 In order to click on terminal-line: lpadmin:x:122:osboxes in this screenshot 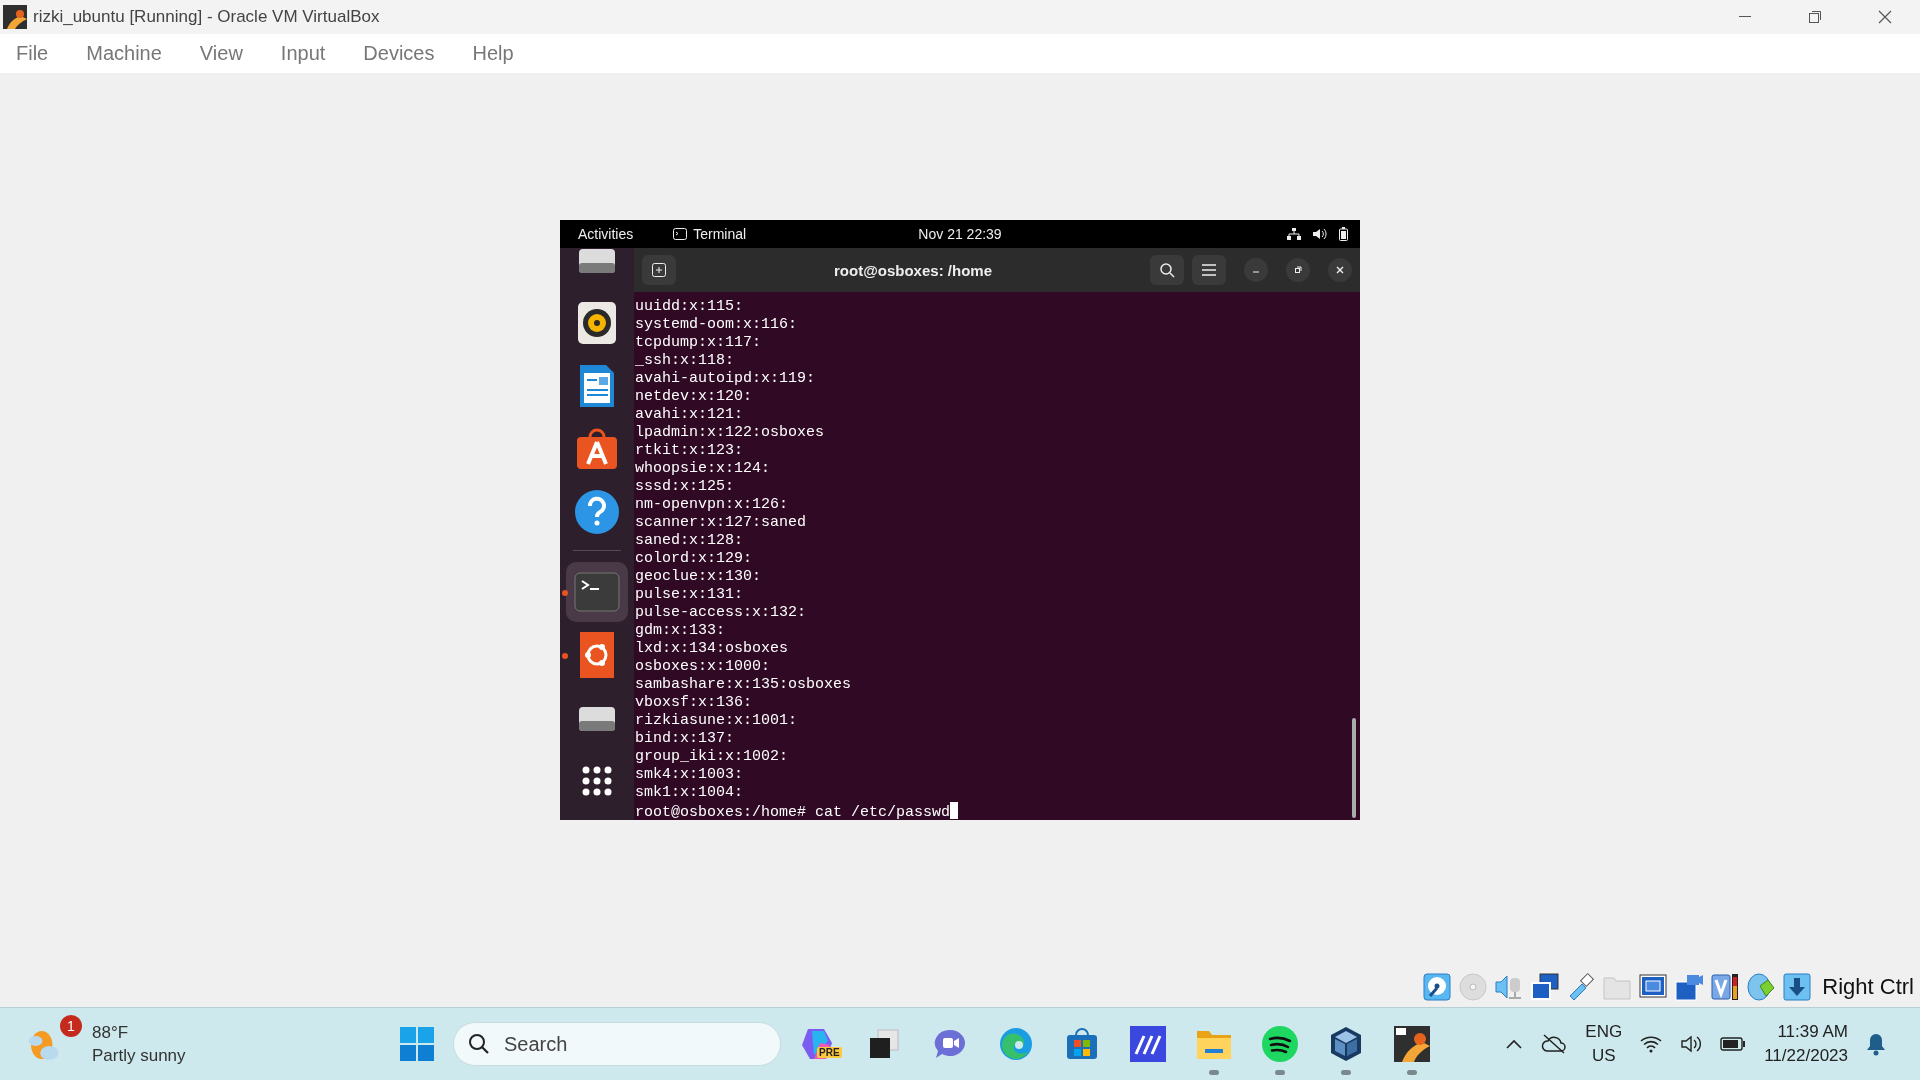, I will do `click(730, 433)`.